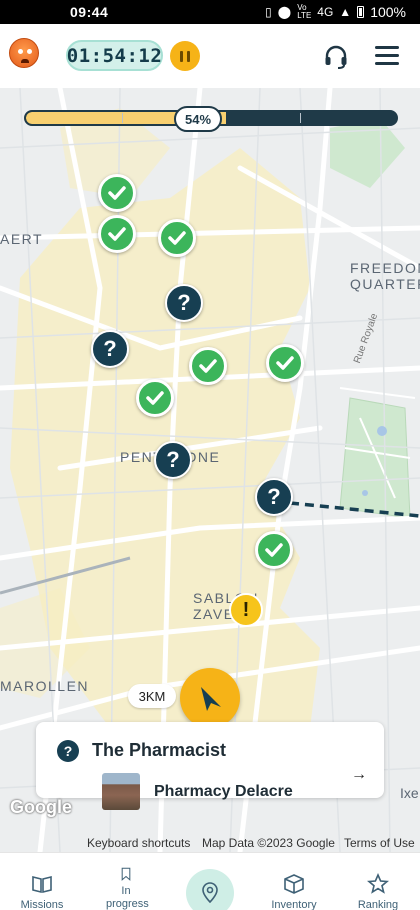  What do you see at coordinates (385, 268) in the screenshot?
I see `map-label-freedom-line1: FREEDON` at bounding box center [385, 268].